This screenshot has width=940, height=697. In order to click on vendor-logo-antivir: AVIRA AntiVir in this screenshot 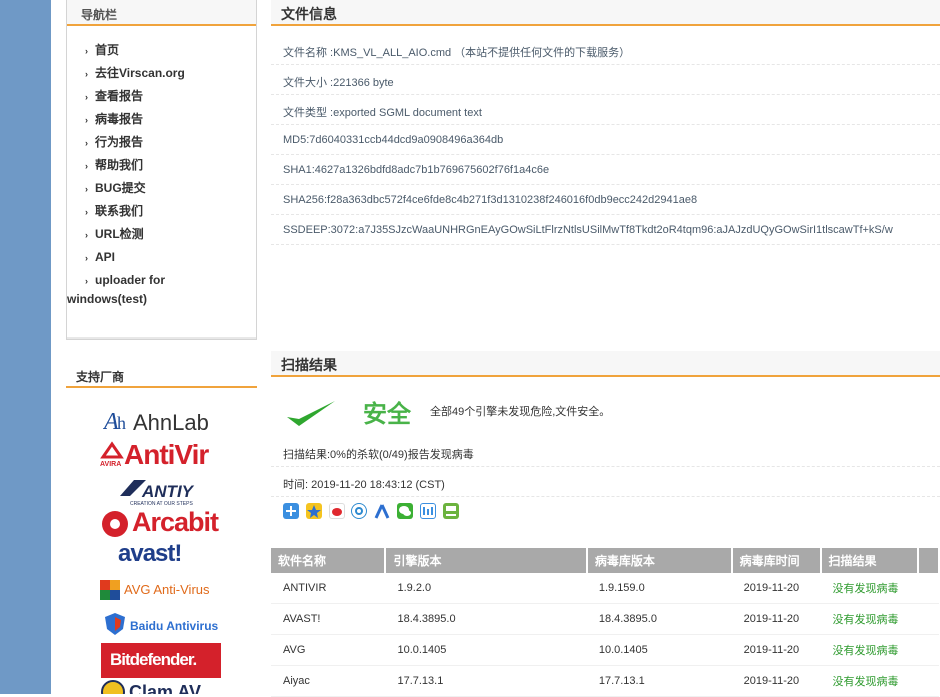, I will do `click(160, 456)`.